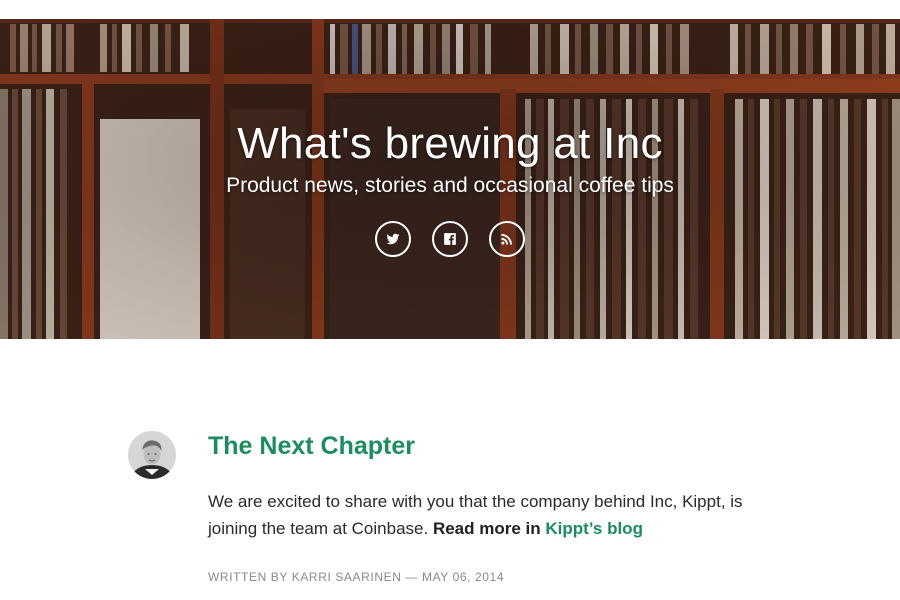 This screenshot has height=600, width=900. I want to click on post-byline: Written by Karri Saarinen — May 06, 2014, so click(356, 577).